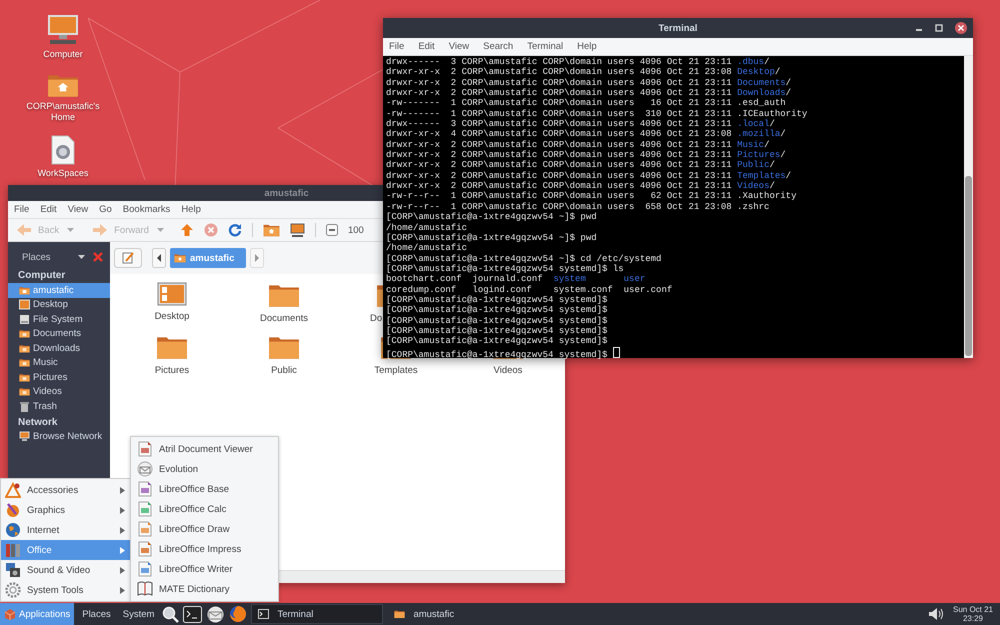  What do you see at coordinates (100, 230) in the screenshot?
I see `right-arrow-icon` at bounding box center [100, 230].